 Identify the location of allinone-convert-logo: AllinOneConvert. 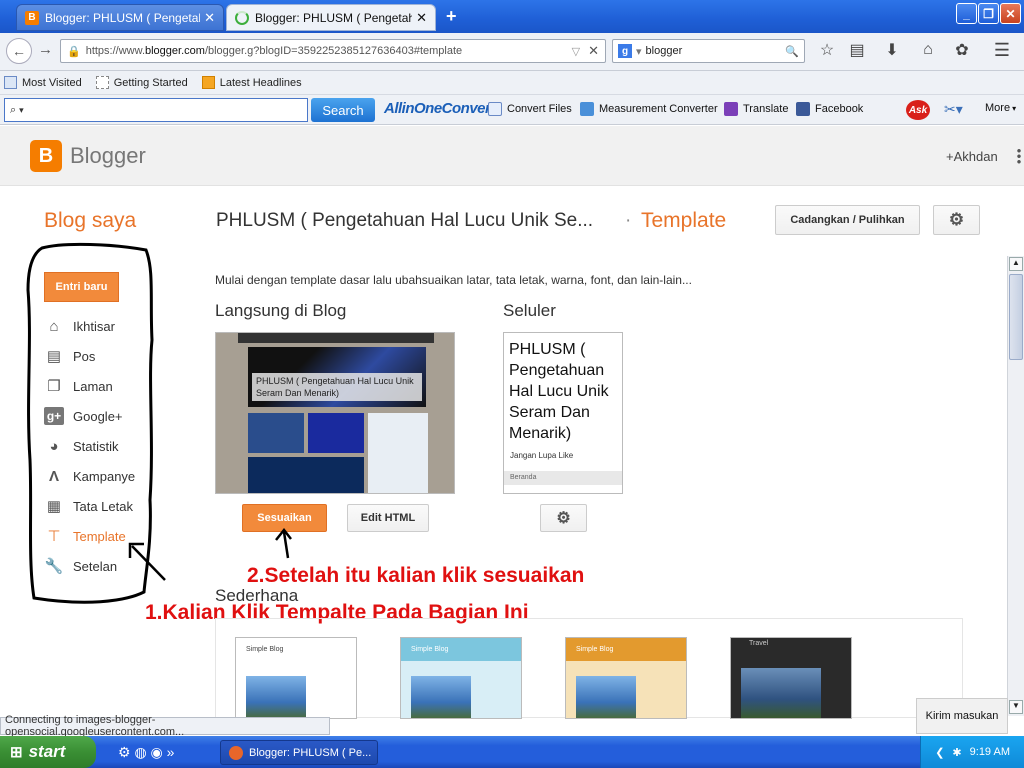
(439, 108).